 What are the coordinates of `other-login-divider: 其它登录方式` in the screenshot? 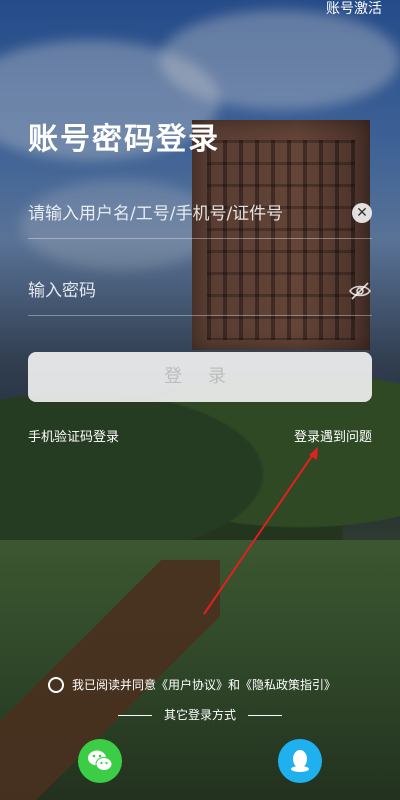 It's located at (200, 714).